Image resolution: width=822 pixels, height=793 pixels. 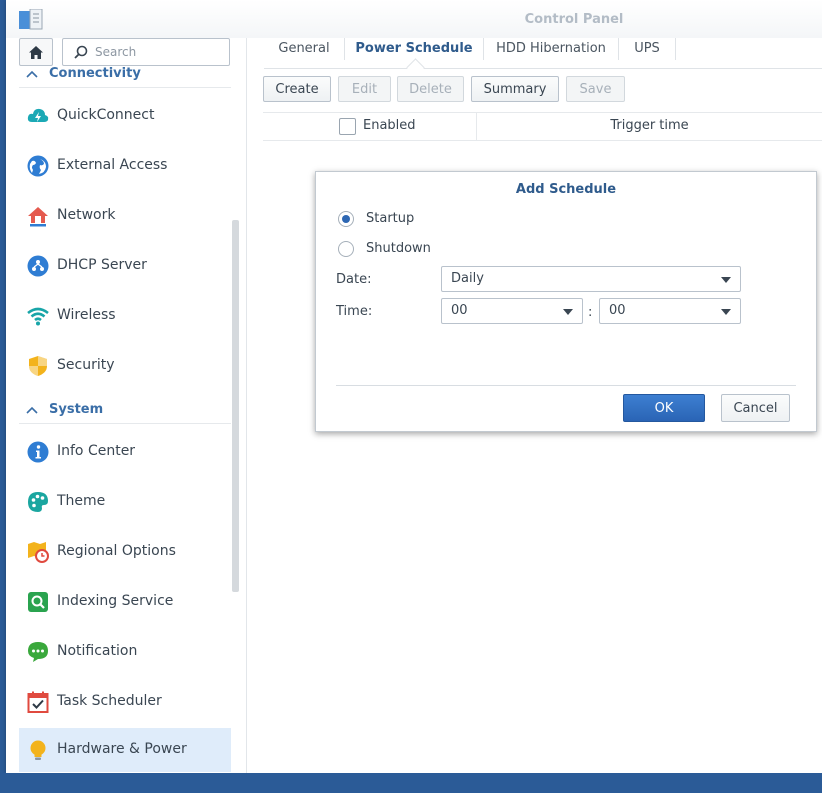 I want to click on date-label: Date:, so click(x=354, y=279).